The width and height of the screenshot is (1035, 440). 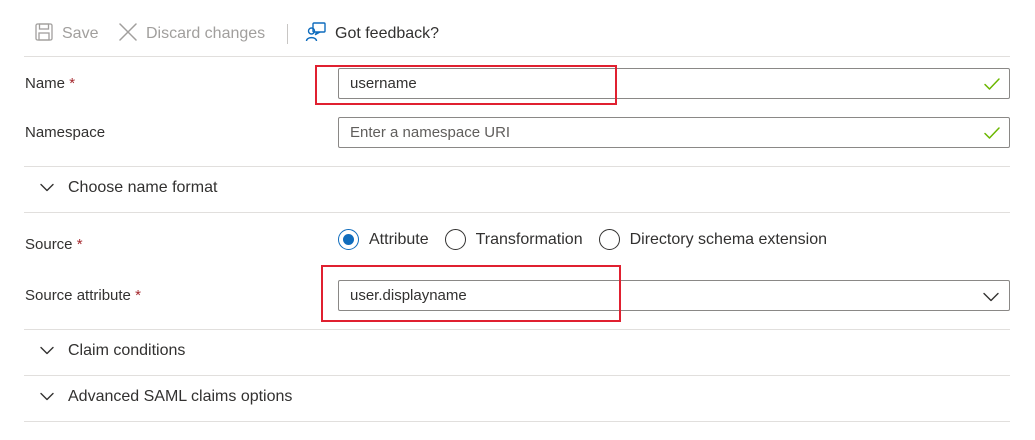 What do you see at coordinates (471, 293) in the screenshot?
I see `highlight-box-source-attribute` at bounding box center [471, 293].